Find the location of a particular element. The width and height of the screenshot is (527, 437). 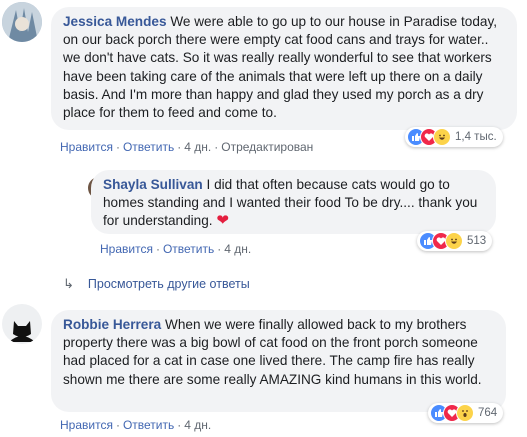

edited-label: Отредактирован is located at coordinates (267, 147).